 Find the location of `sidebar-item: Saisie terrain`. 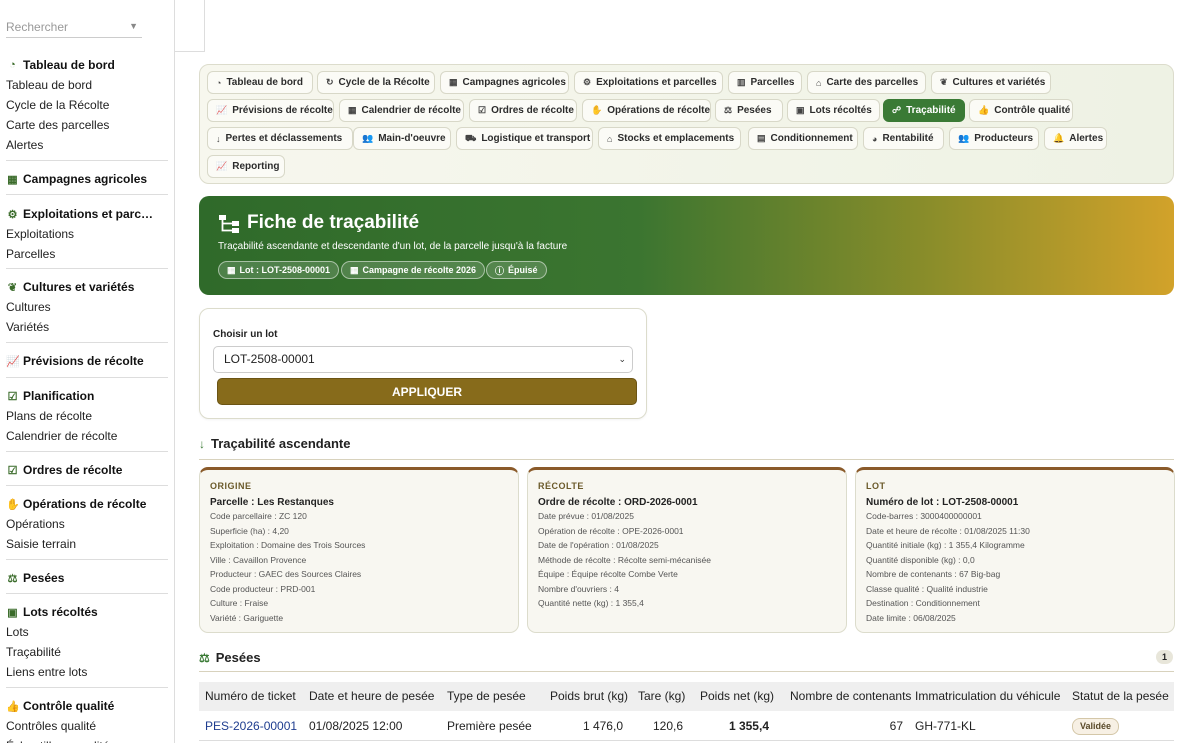

sidebar-item: Saisie terrain is located at coordinates (87, 544).